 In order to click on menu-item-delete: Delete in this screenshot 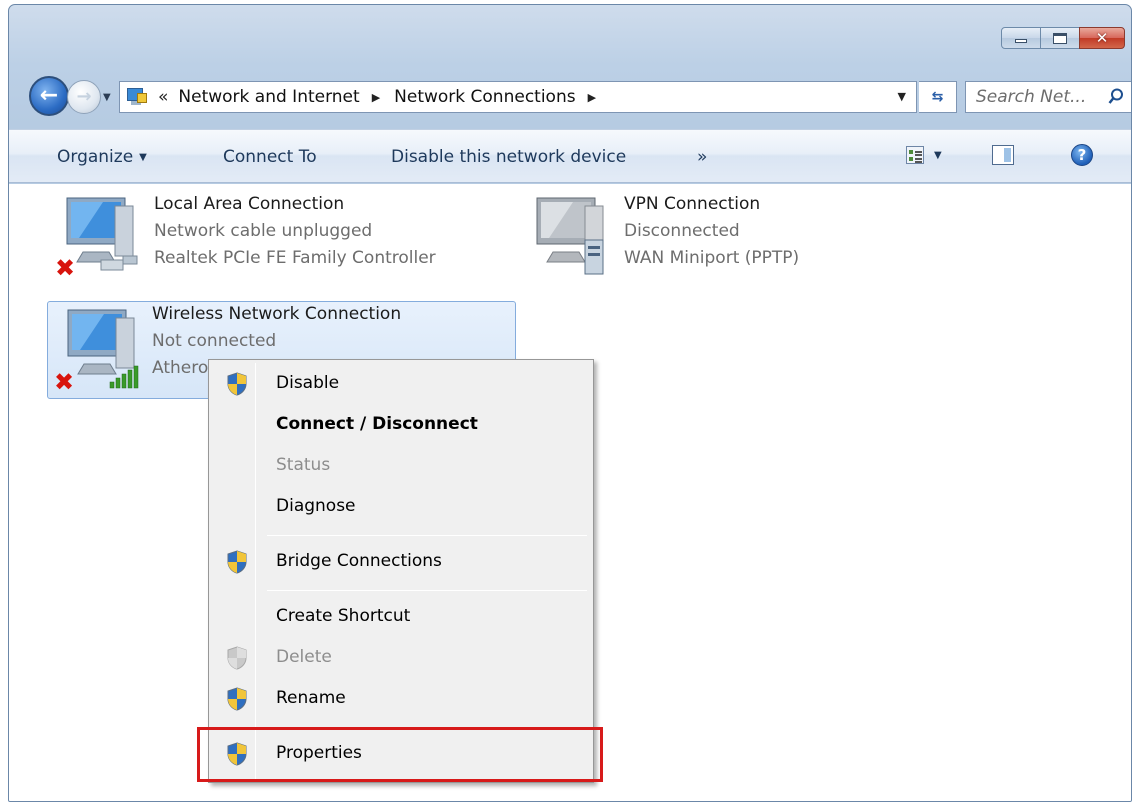, I will do `click(401, 658)`.